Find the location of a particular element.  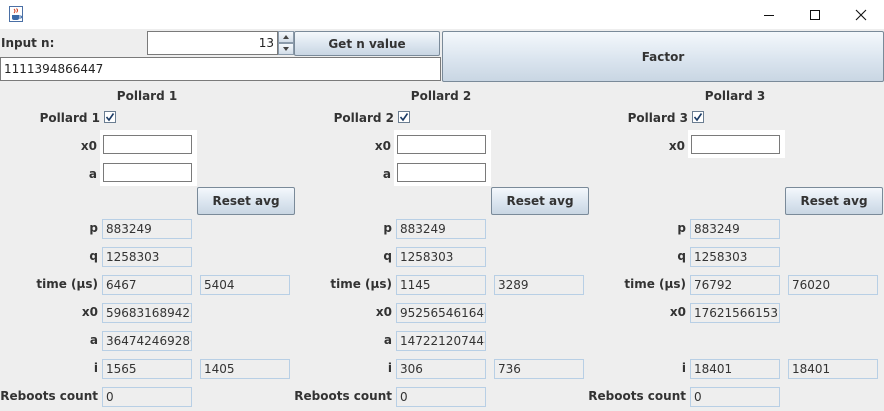

input-n-label: Input n: is located at coordinates (28, 43).